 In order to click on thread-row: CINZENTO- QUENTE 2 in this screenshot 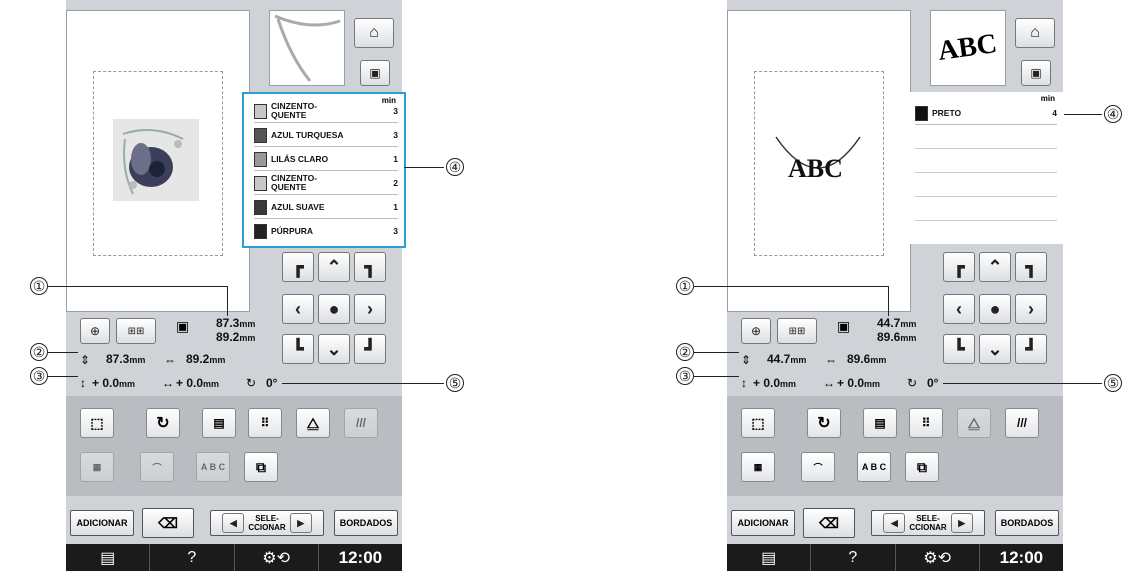, I will do `click(326, 183)`.